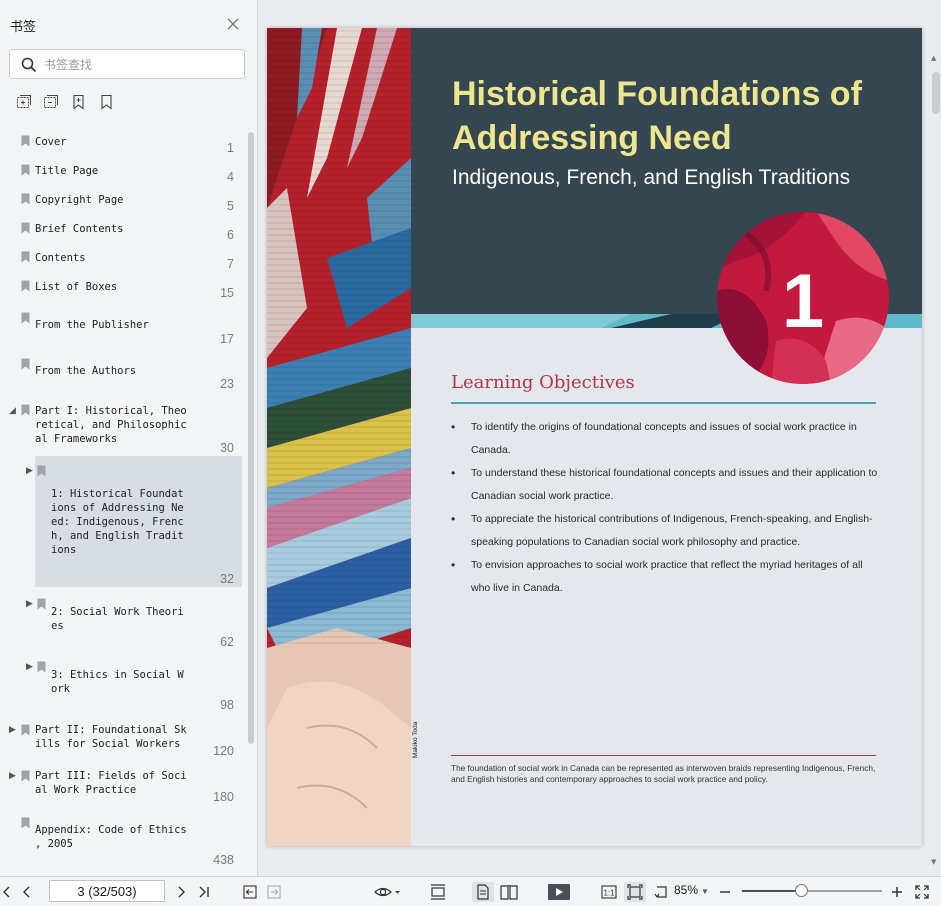 This screenshot has width=941, height=906. I want to click on rotate-button, so click(661, 892).